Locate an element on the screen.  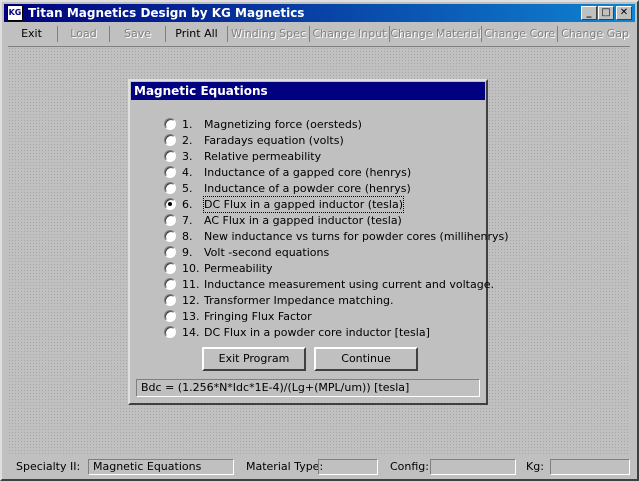
option-label: Inductance of a powder core (henrys) is located at coordinates (307, 188).